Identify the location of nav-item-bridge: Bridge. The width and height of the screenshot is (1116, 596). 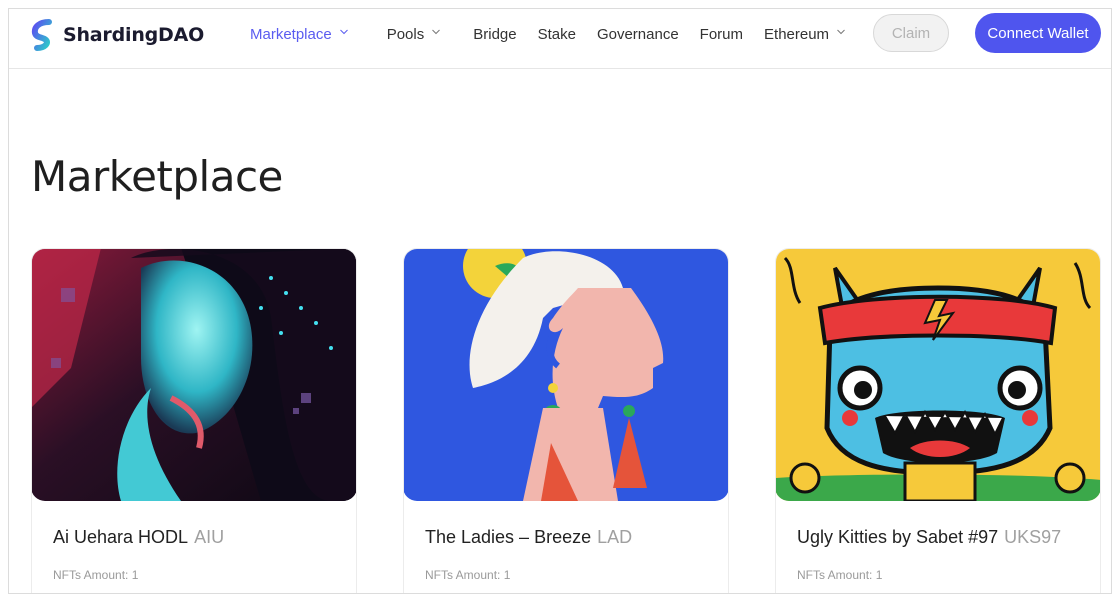
(494, 34).